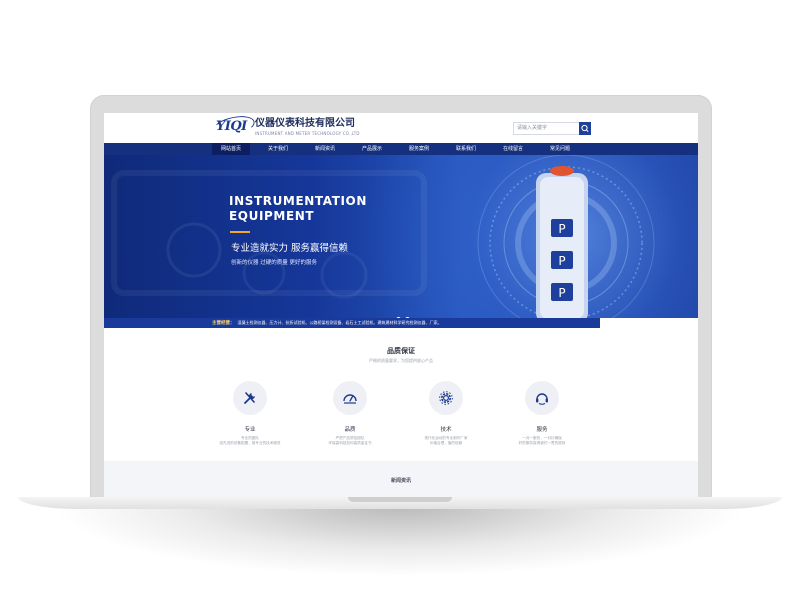 This screenshot has width=800, height=600. What do you see at coordinates (290, 248) in the screenshot?
I see `banner-slogan: 专业造就实力 服务赢得信赖` at bounding box center [290, 248].